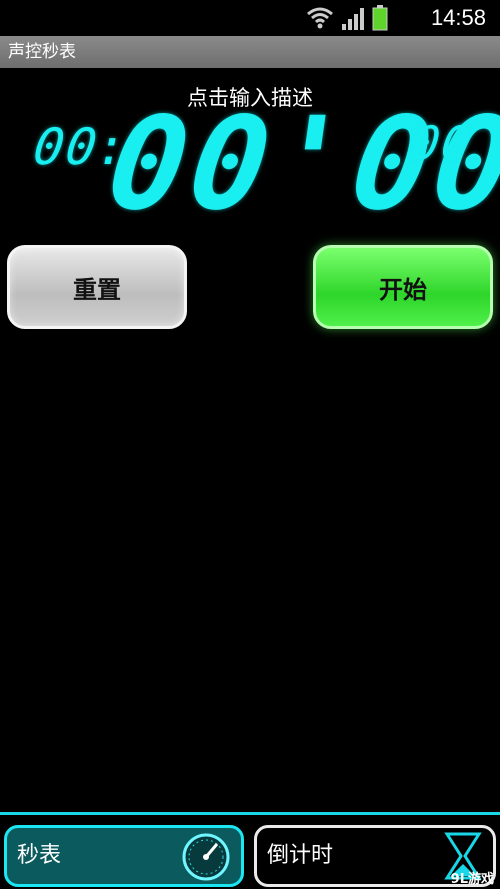  I want to click on reset-button: 重置, so click(97, 287).